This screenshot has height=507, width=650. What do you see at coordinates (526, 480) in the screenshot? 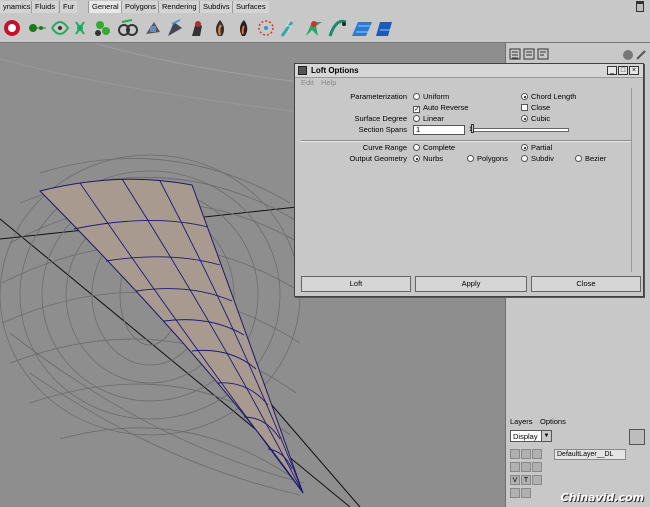
I see `layer-template-toggle: T` at bounding box center [526, 480].